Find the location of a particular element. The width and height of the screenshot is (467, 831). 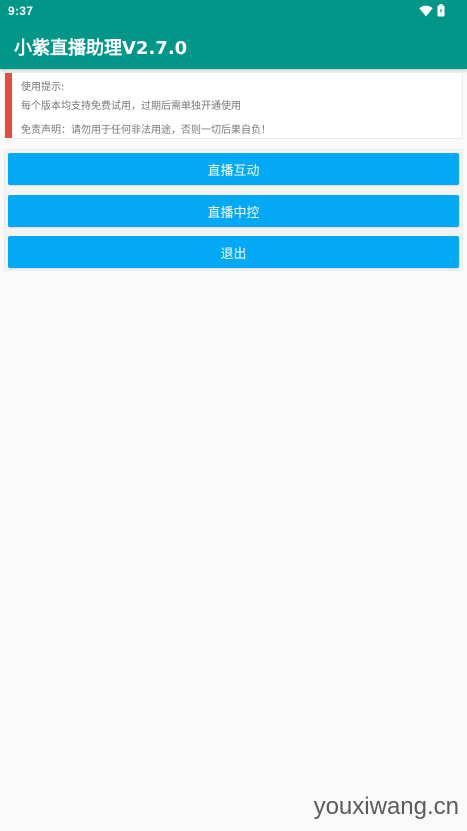

status-time: 9:37 is located at coordinates (21, 11).